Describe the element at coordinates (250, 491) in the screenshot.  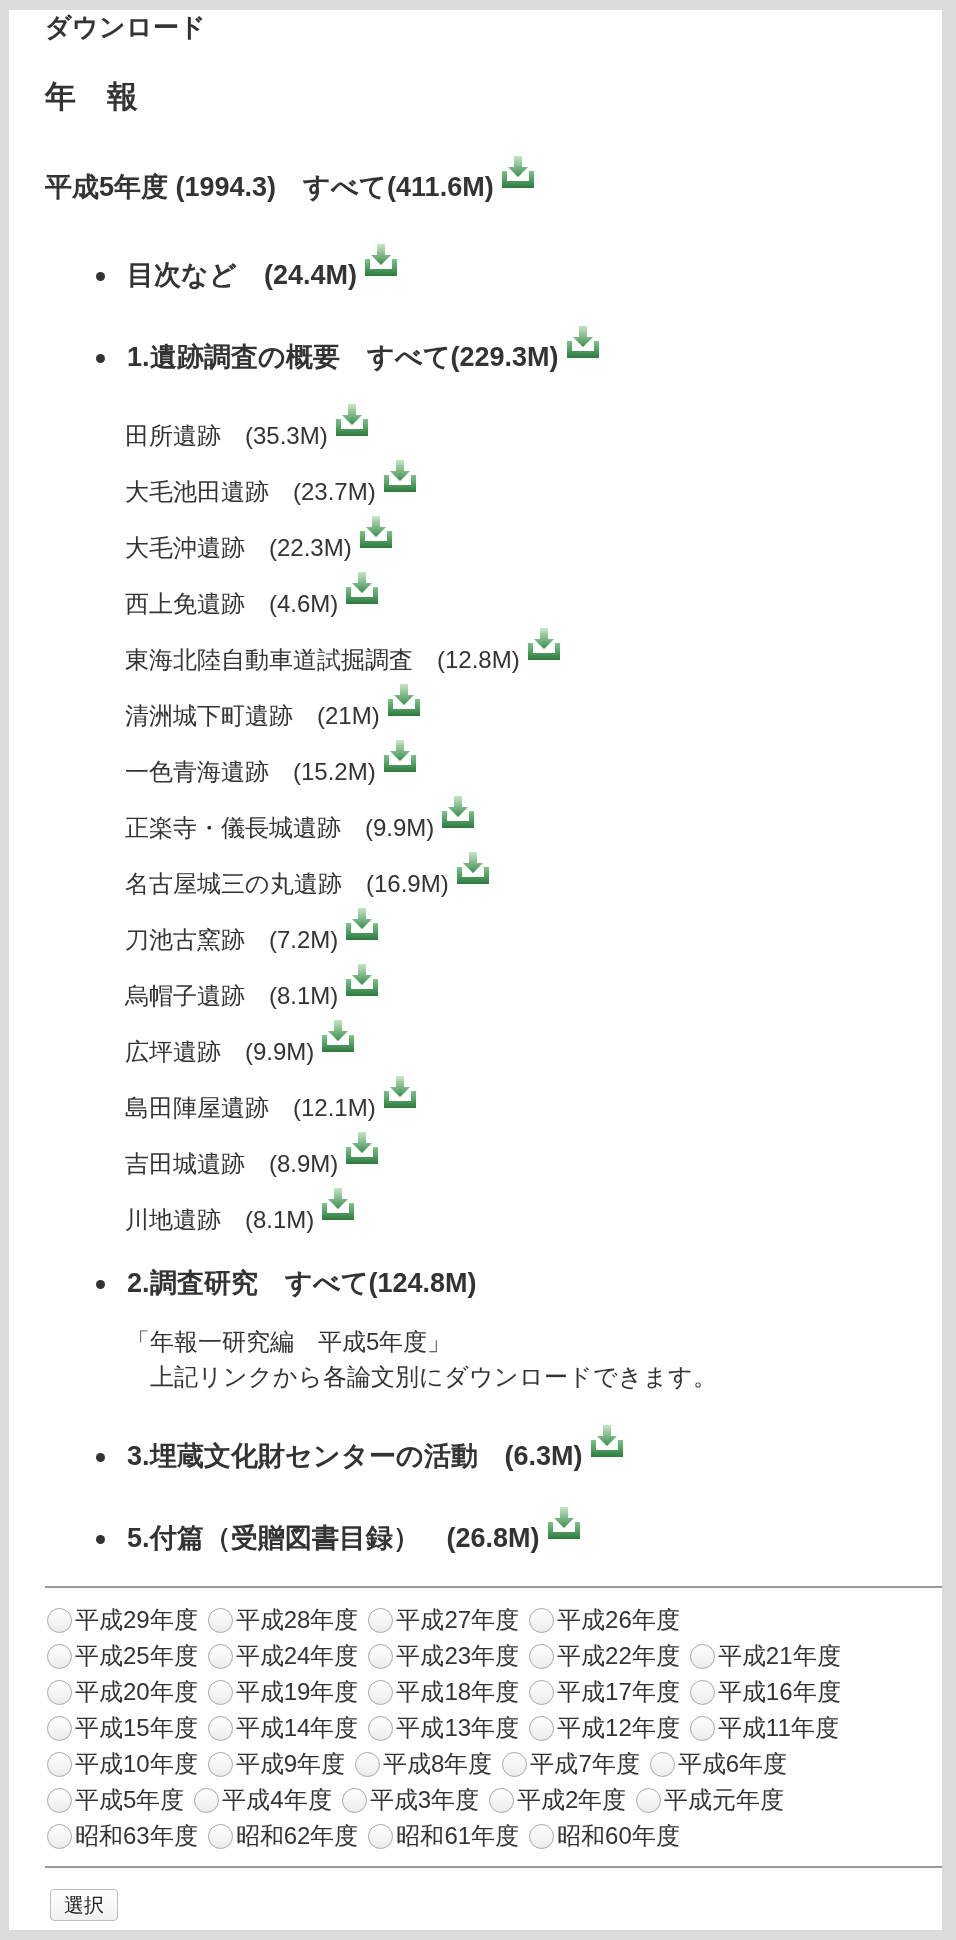
I see `site-title: 大毛池田遺跡 (23.7M)` at that location.